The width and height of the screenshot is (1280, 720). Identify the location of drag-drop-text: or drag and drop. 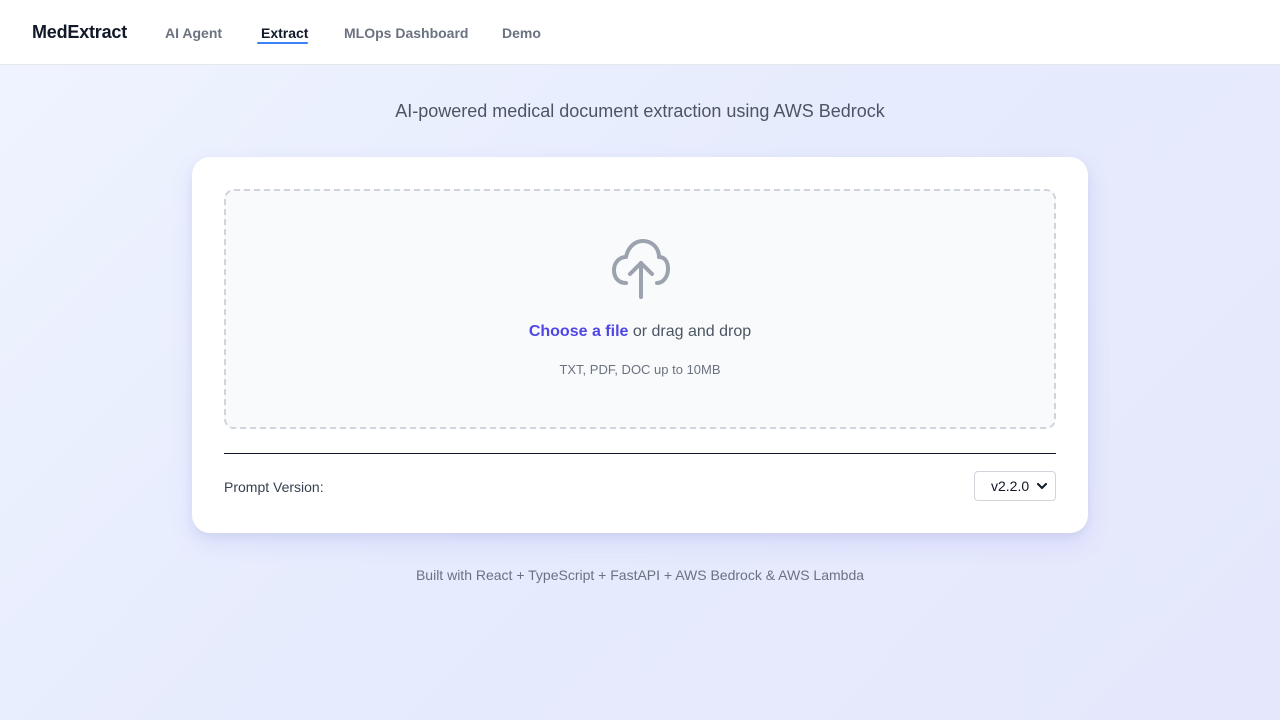
(690, 331).